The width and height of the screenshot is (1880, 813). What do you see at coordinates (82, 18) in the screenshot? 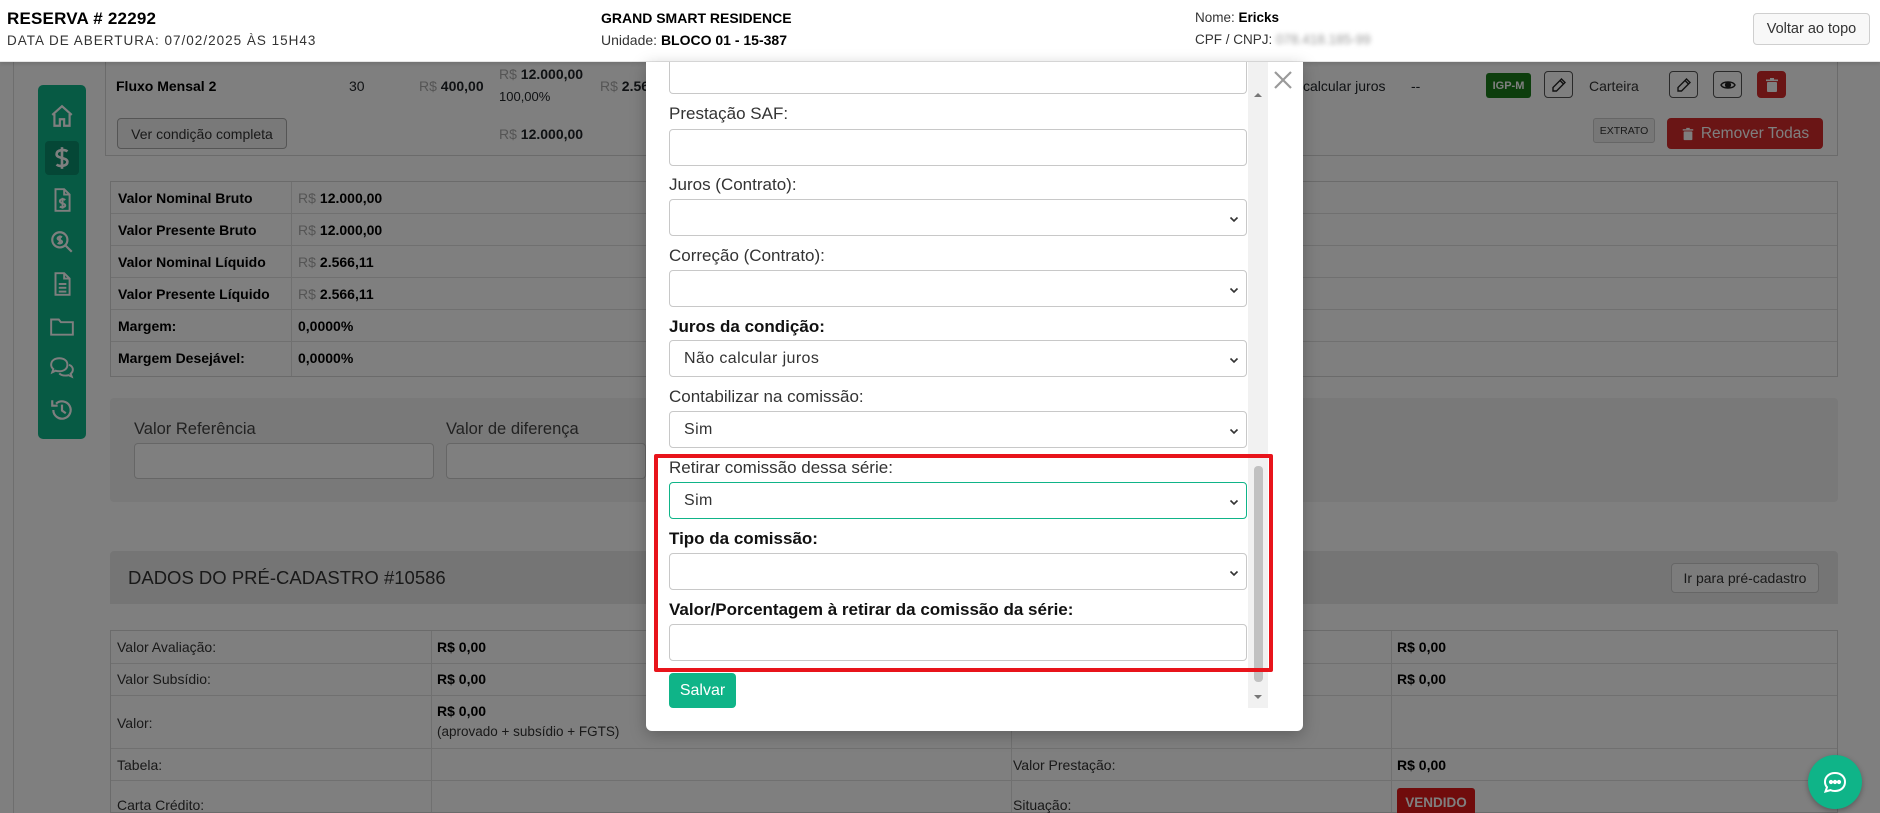
I see `reserva-title: RESERVA # 22292` at bounding box center [82, 18].